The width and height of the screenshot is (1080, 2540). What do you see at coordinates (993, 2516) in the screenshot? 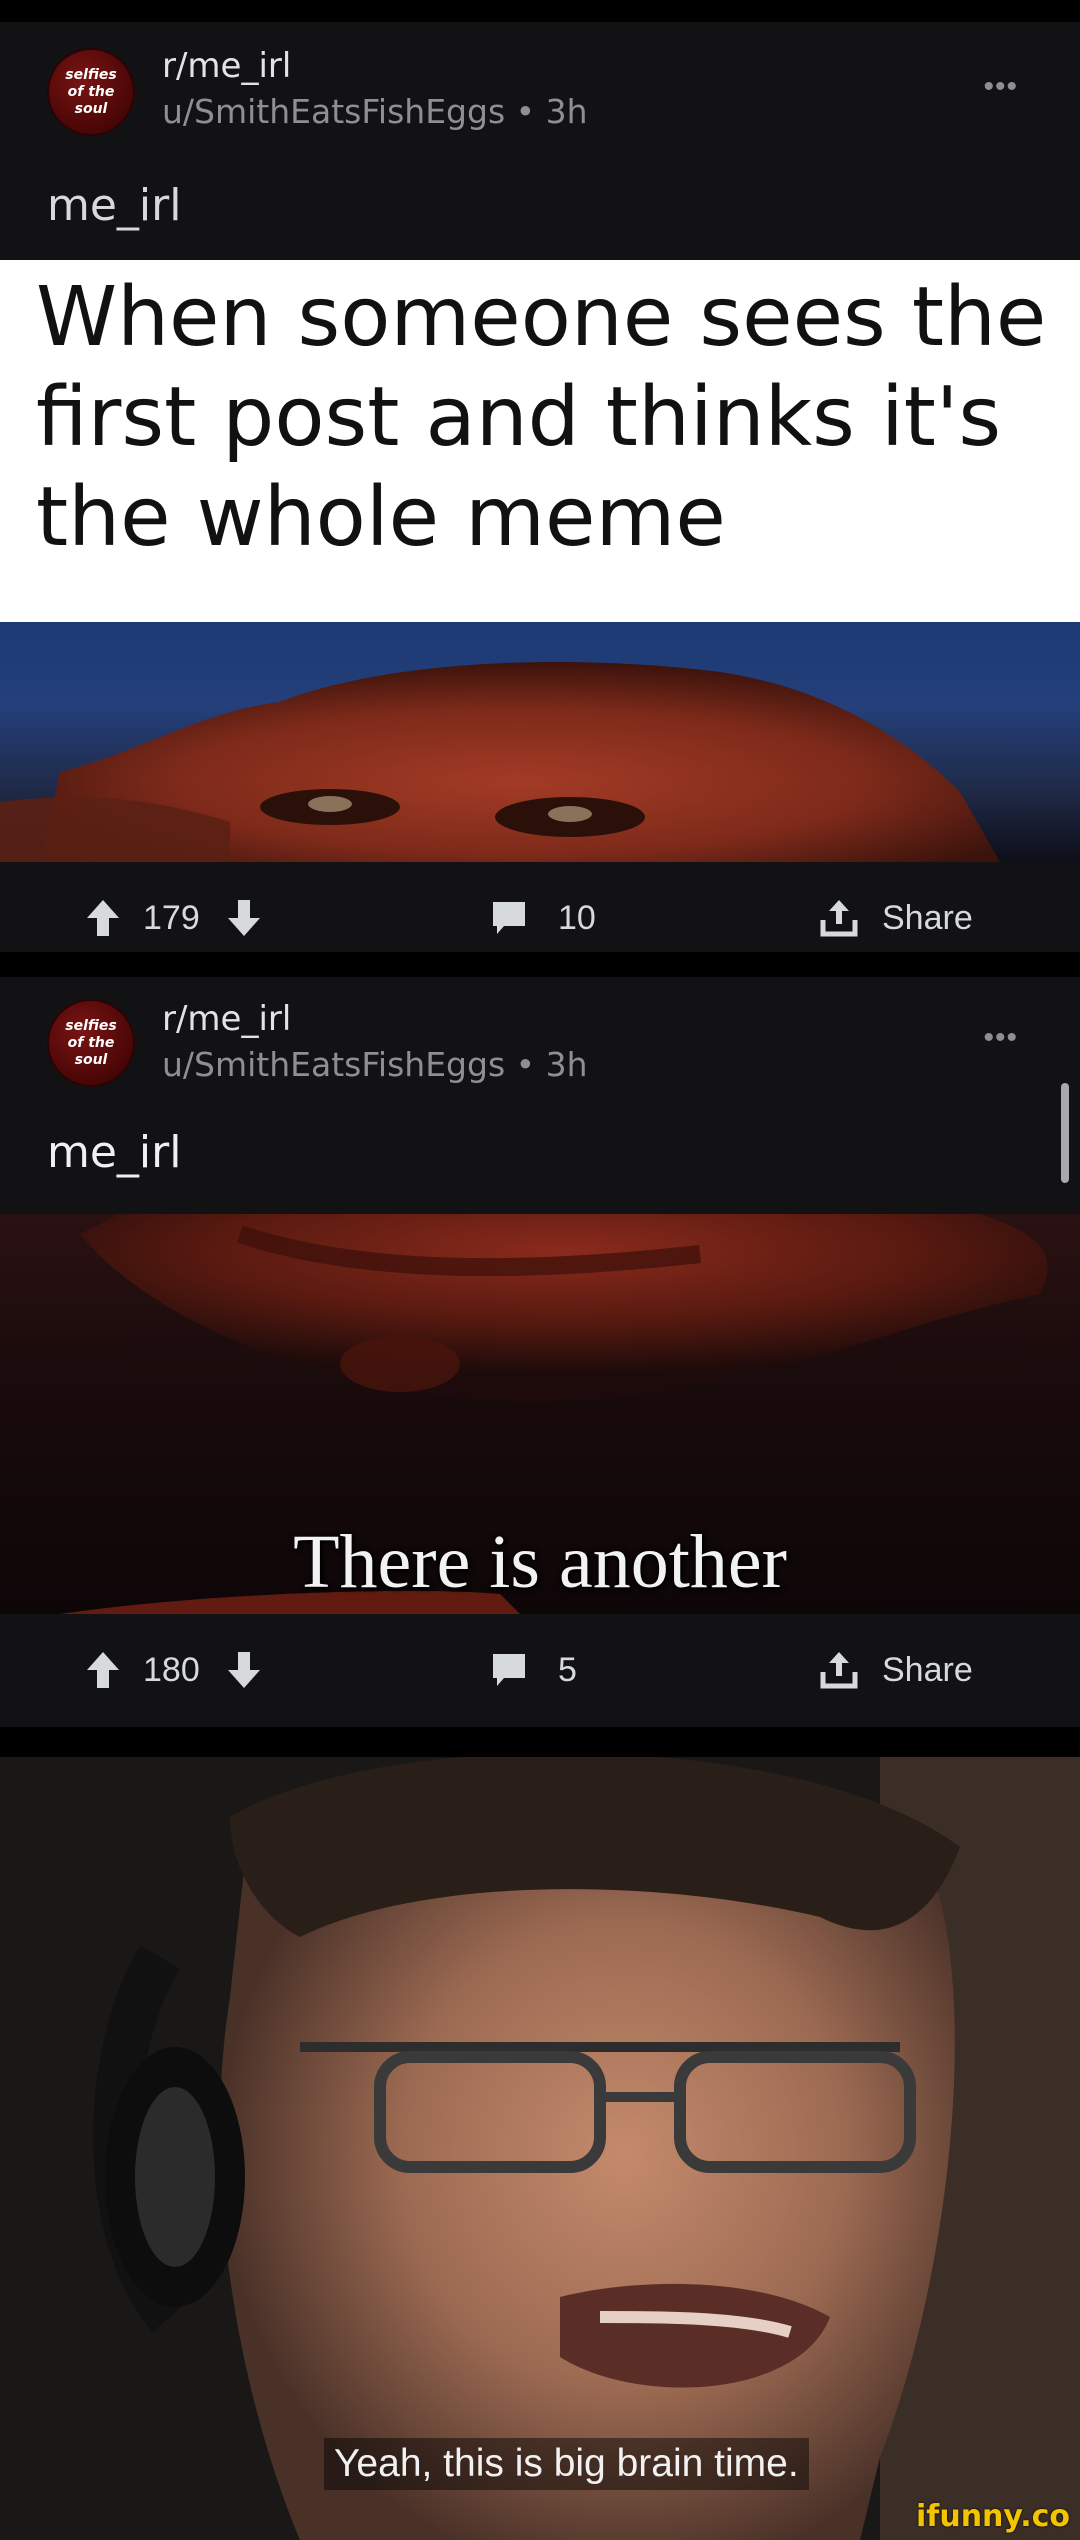
I see `ifunny-watermark: ifunny.co` at bounding box center [993, 2516].